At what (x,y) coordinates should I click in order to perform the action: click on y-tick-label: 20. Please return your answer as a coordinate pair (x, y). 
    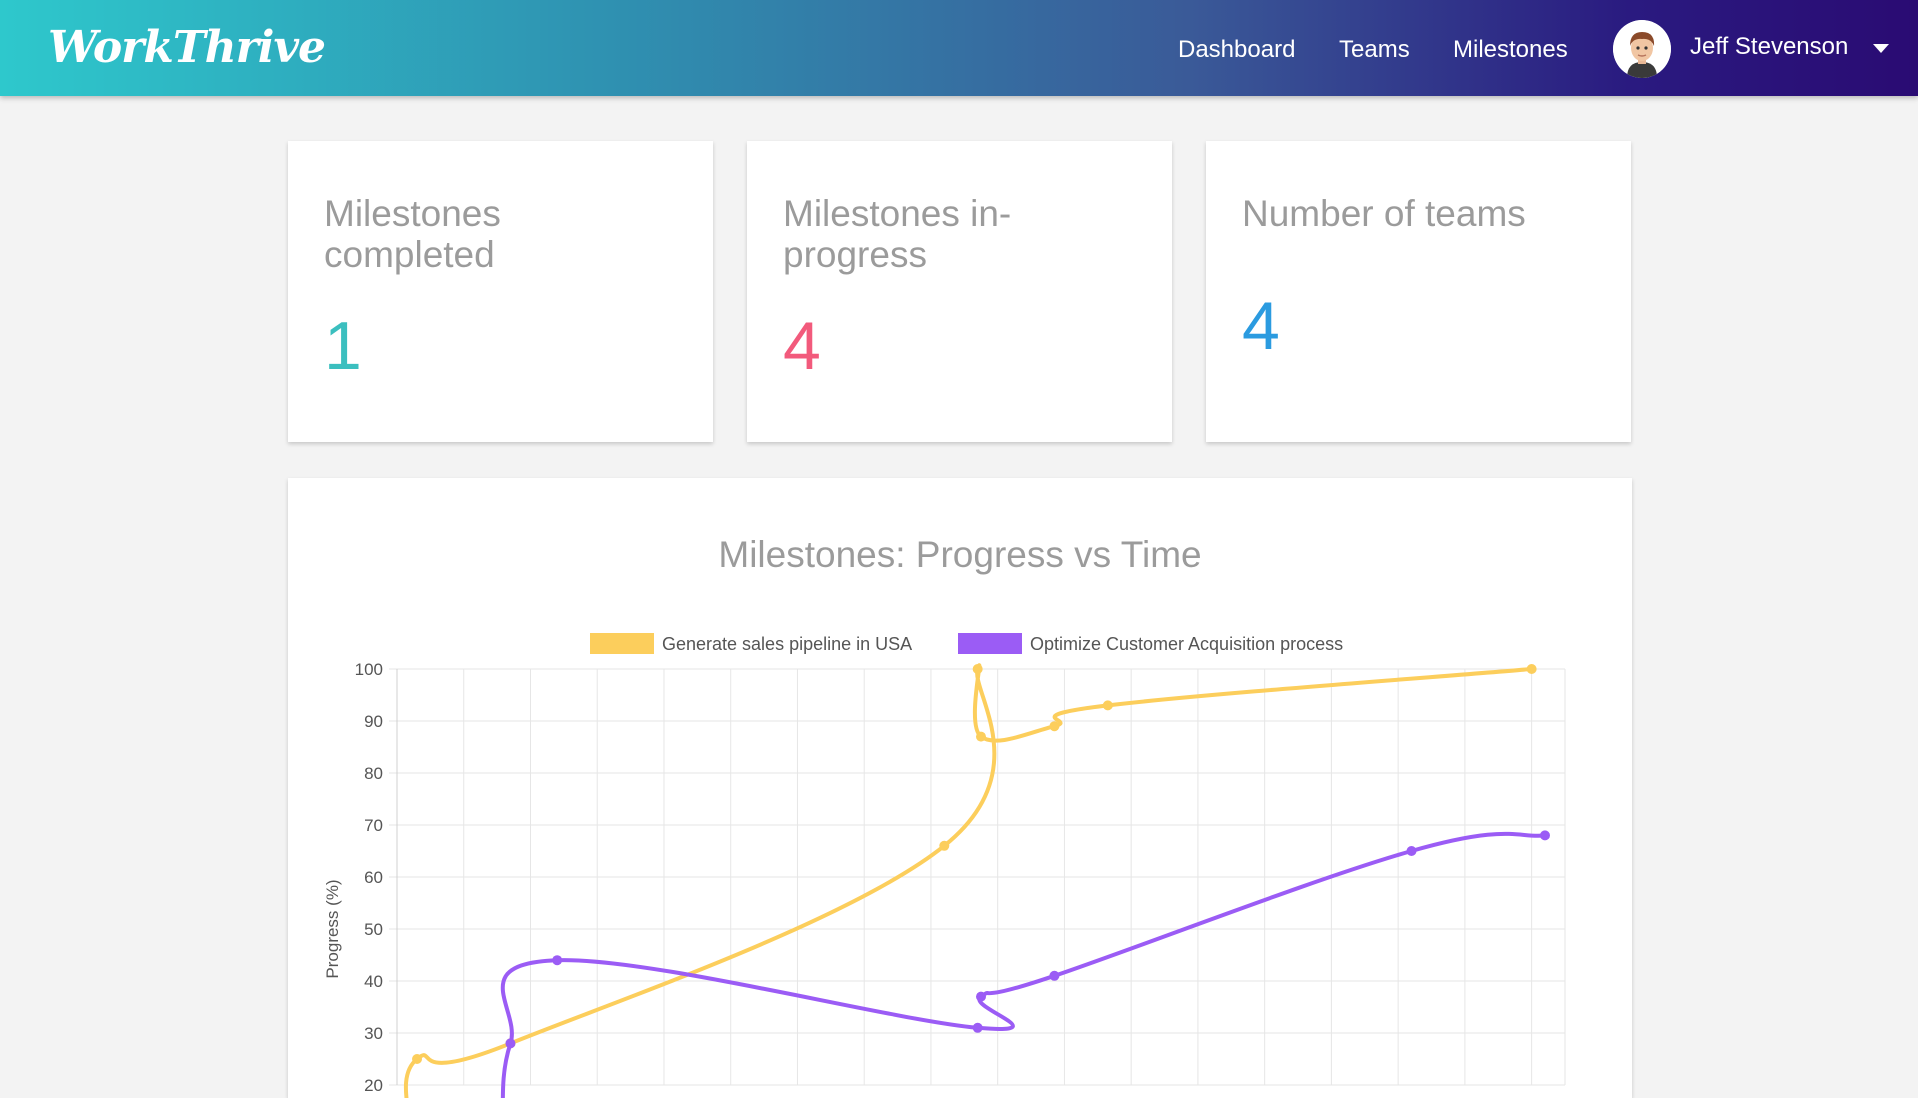
    Looking at the image, I should click on (373, 1085).